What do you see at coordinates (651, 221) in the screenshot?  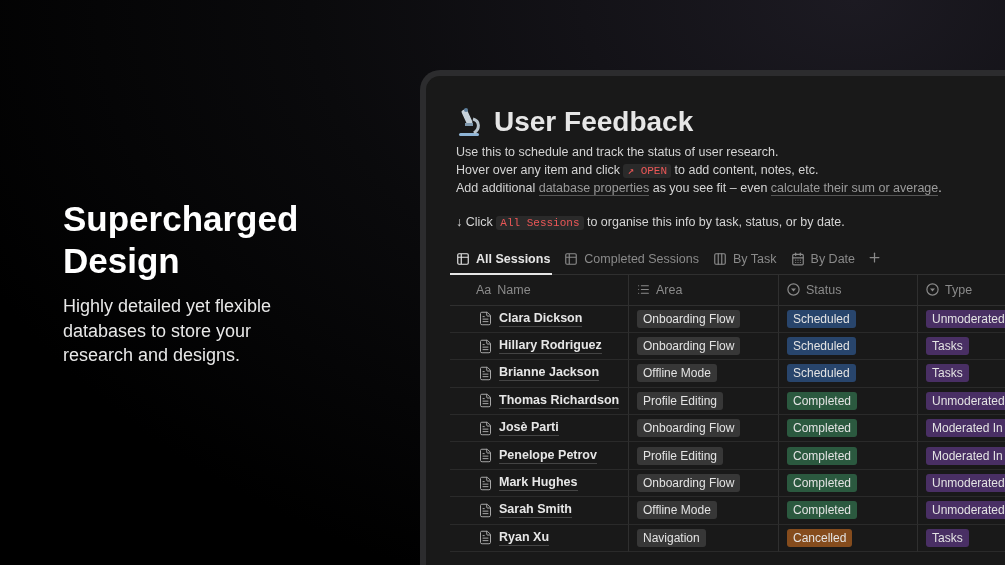 I see `hint-text: ↓ Click All Sessions to organise this info by task, status, or by date.` at bounding box center [651, 221].